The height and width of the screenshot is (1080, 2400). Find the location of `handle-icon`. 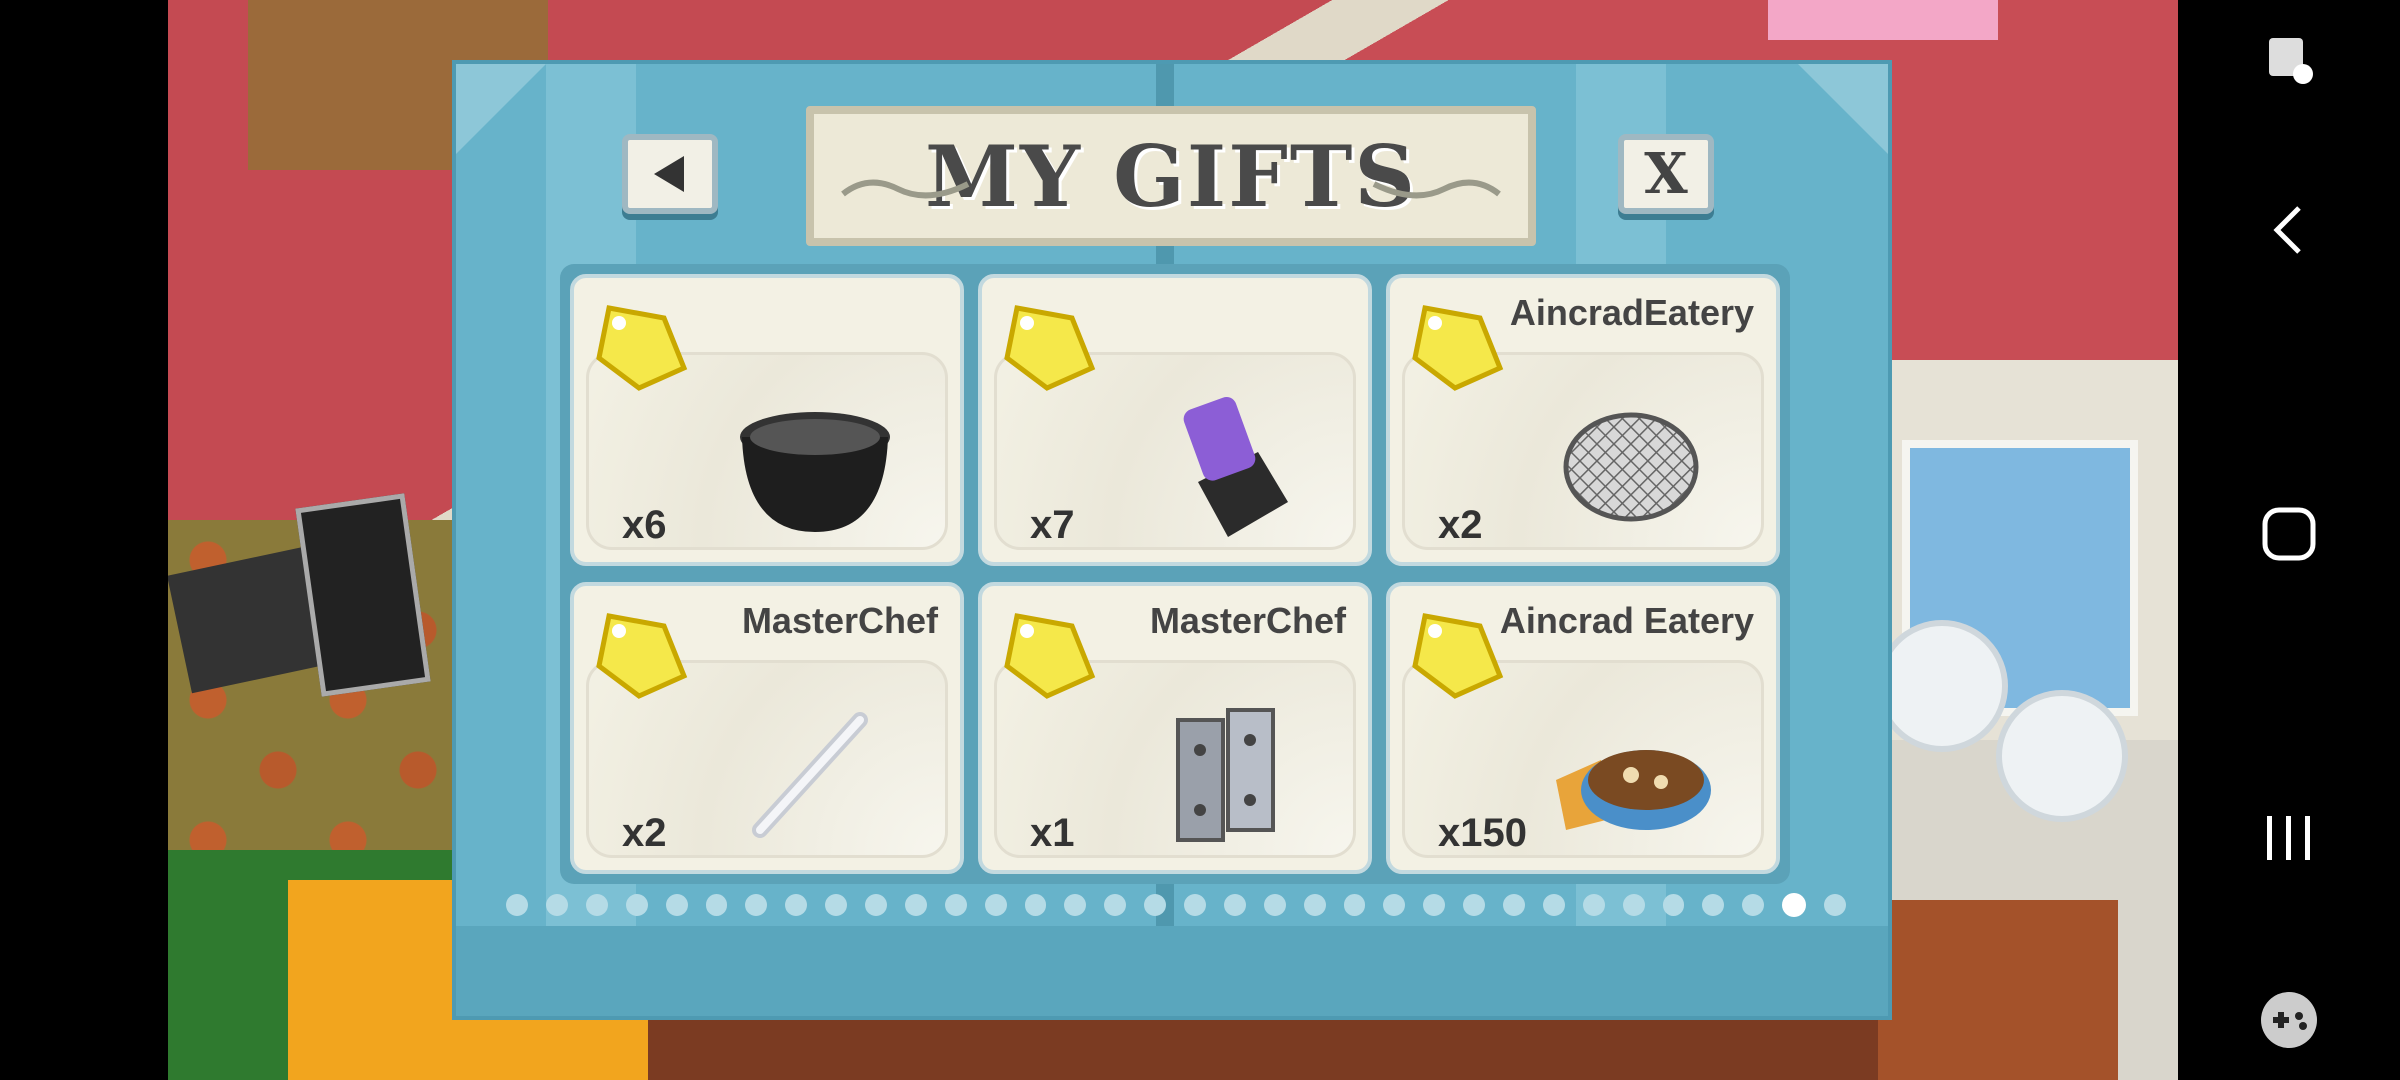

handle-icon is located at coordinates (810, 775).